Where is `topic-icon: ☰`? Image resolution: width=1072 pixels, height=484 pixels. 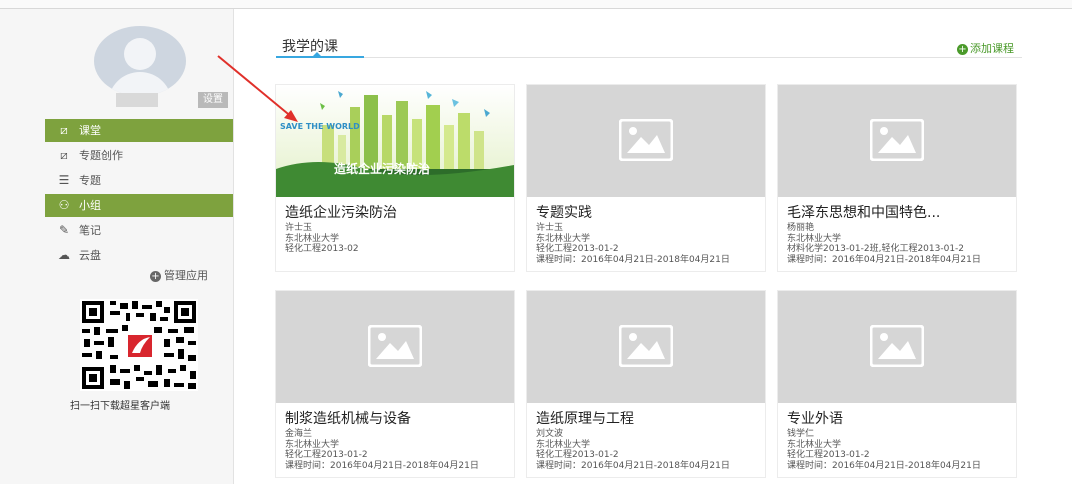 topic-icon: ☰ is located at coordinates (64, 180).